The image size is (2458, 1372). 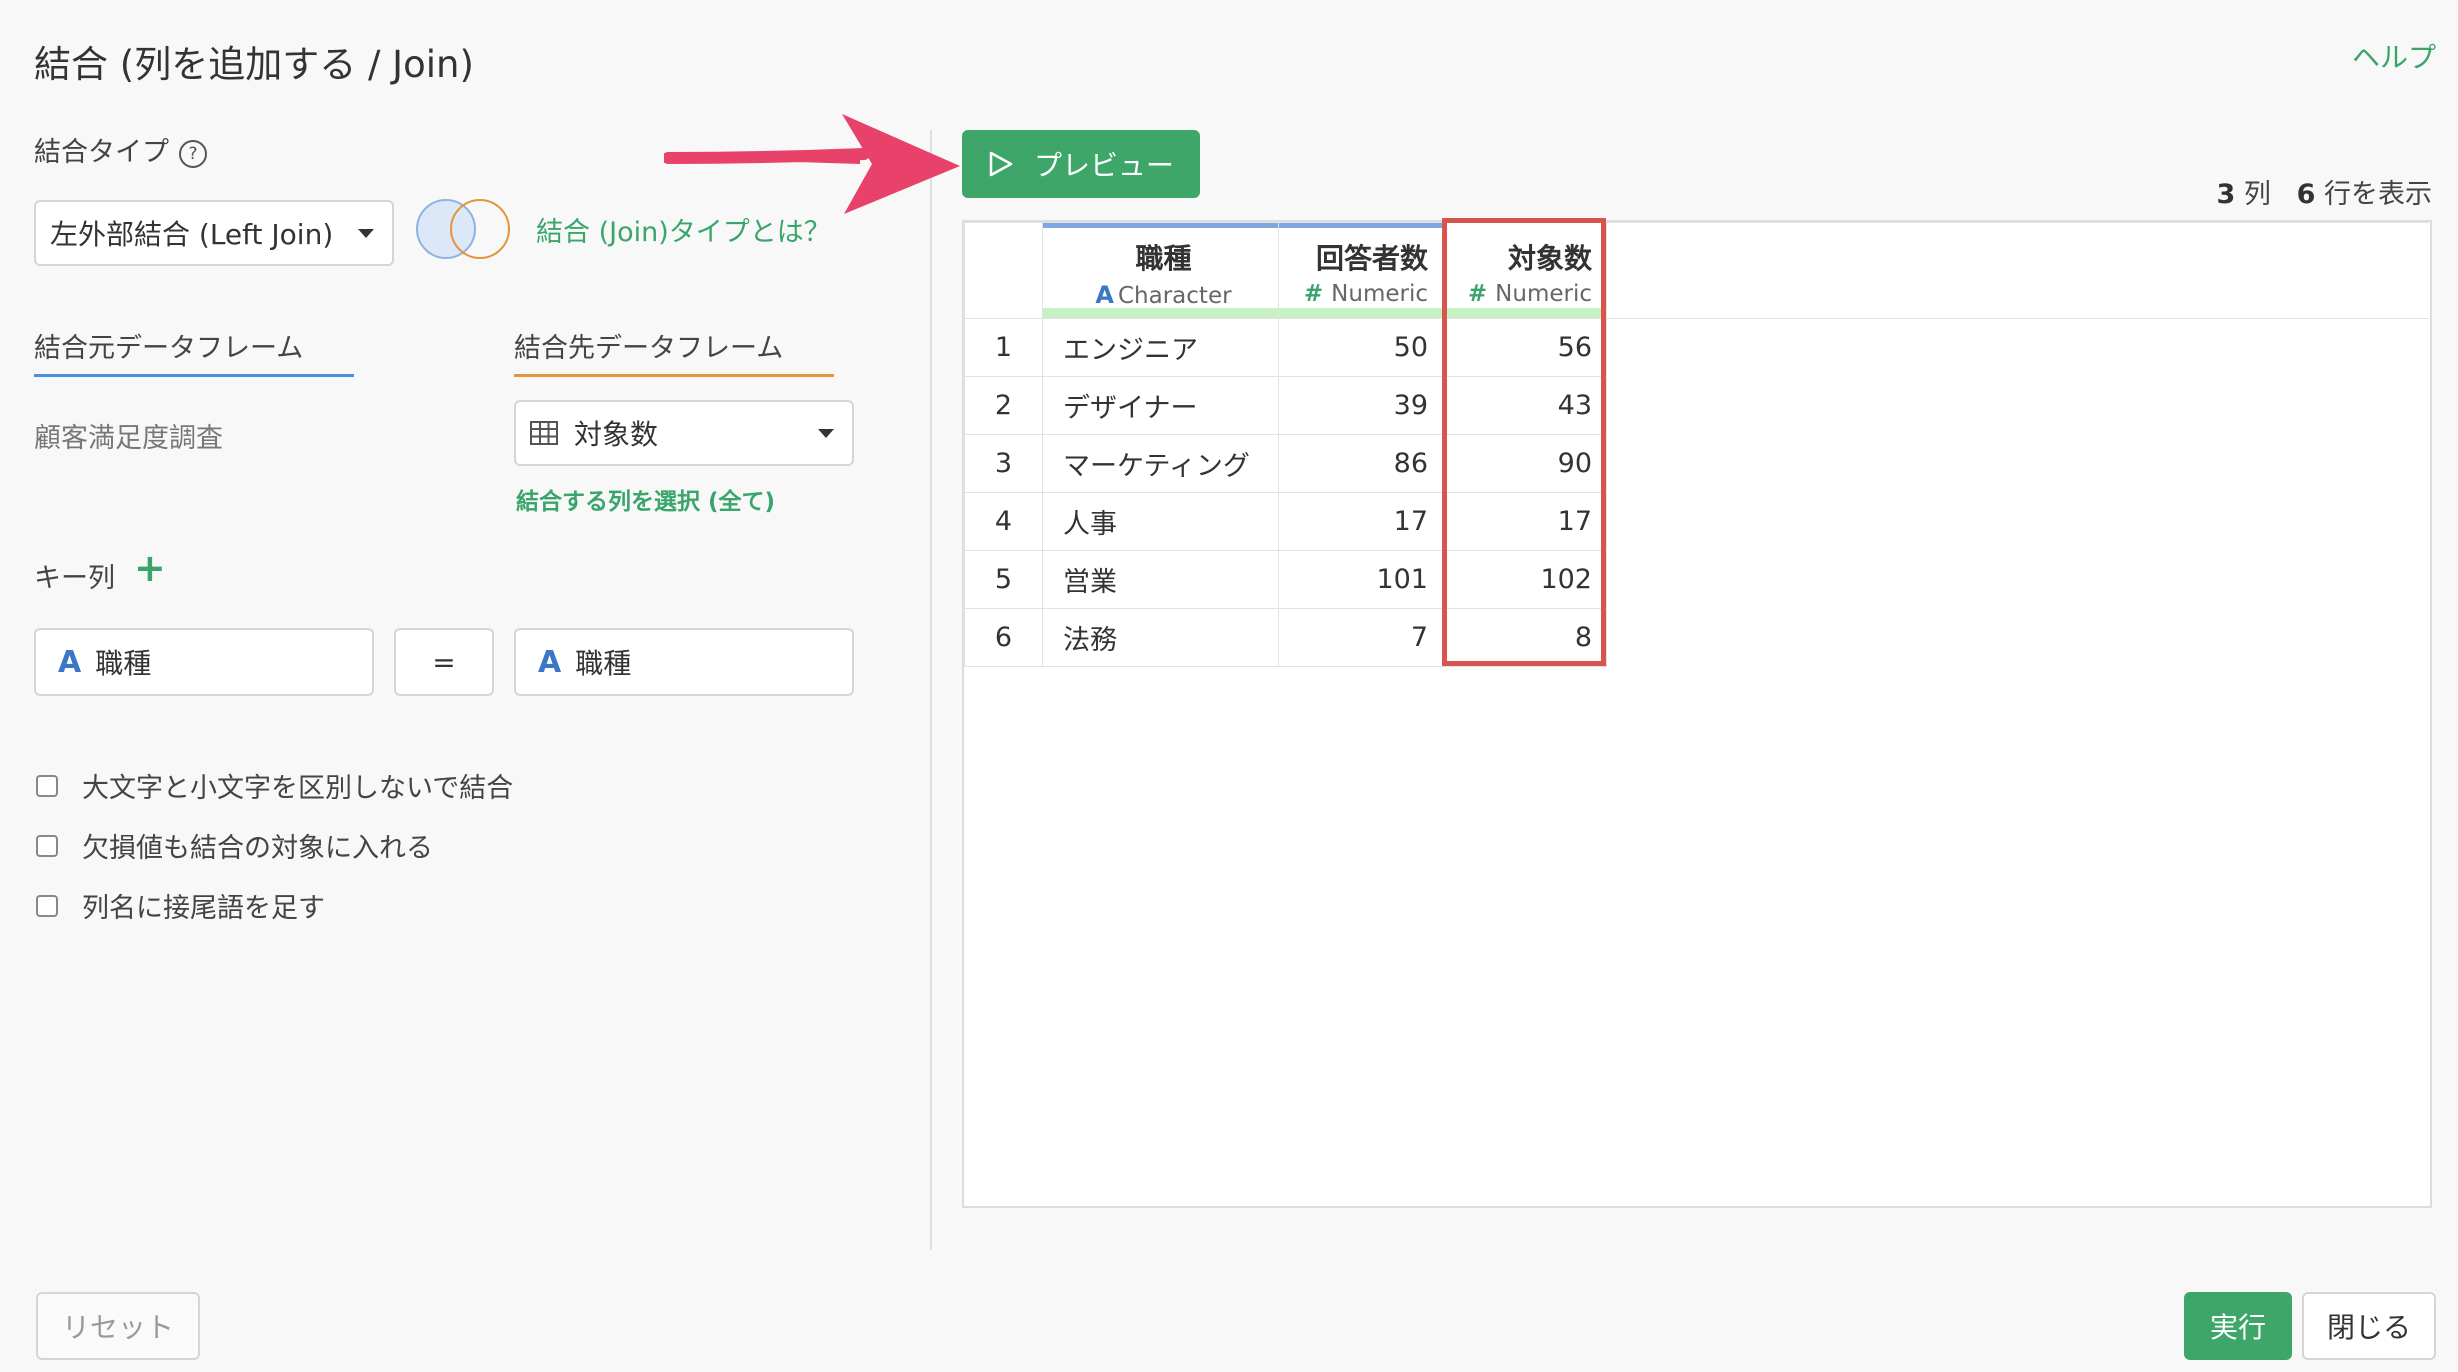 I want to click on column-header-respondents: 回答者数 # Numeric, so click(x=1360, y=270).